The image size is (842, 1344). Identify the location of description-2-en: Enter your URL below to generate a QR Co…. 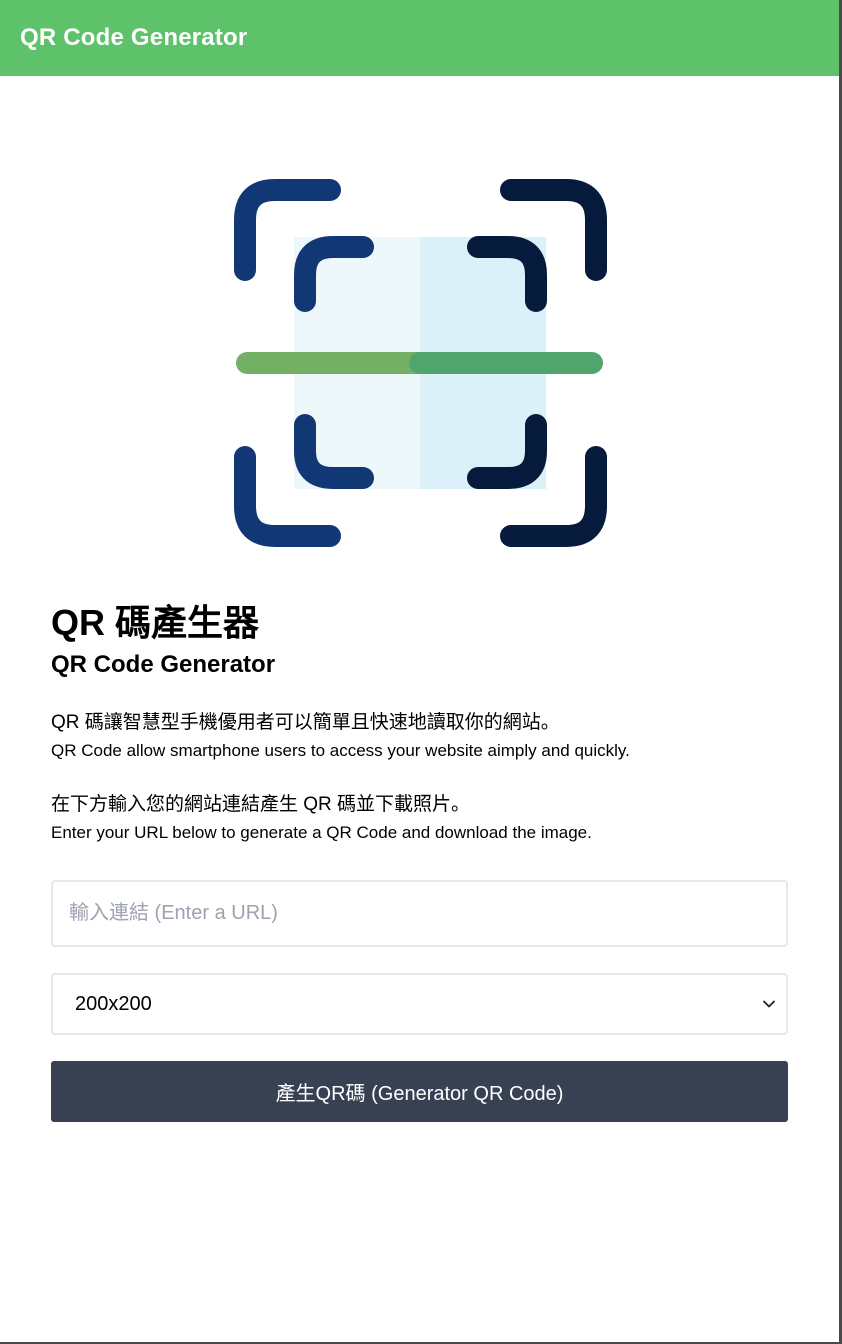
(321, 832).